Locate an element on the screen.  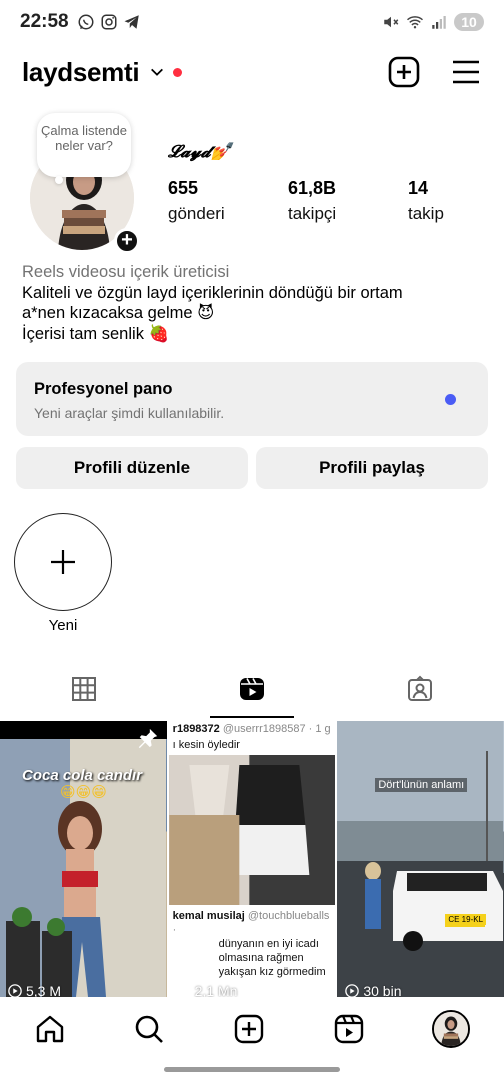
telegram-icon is located at coordinates (131, 22).